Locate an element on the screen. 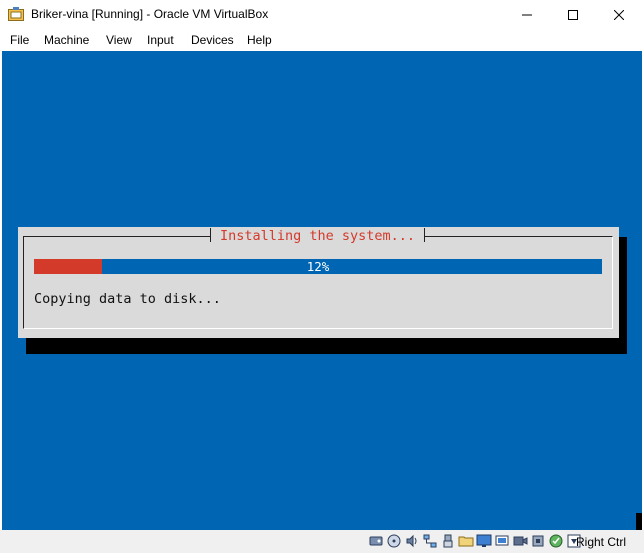  minimize-button is located at coordinates (527, 15).